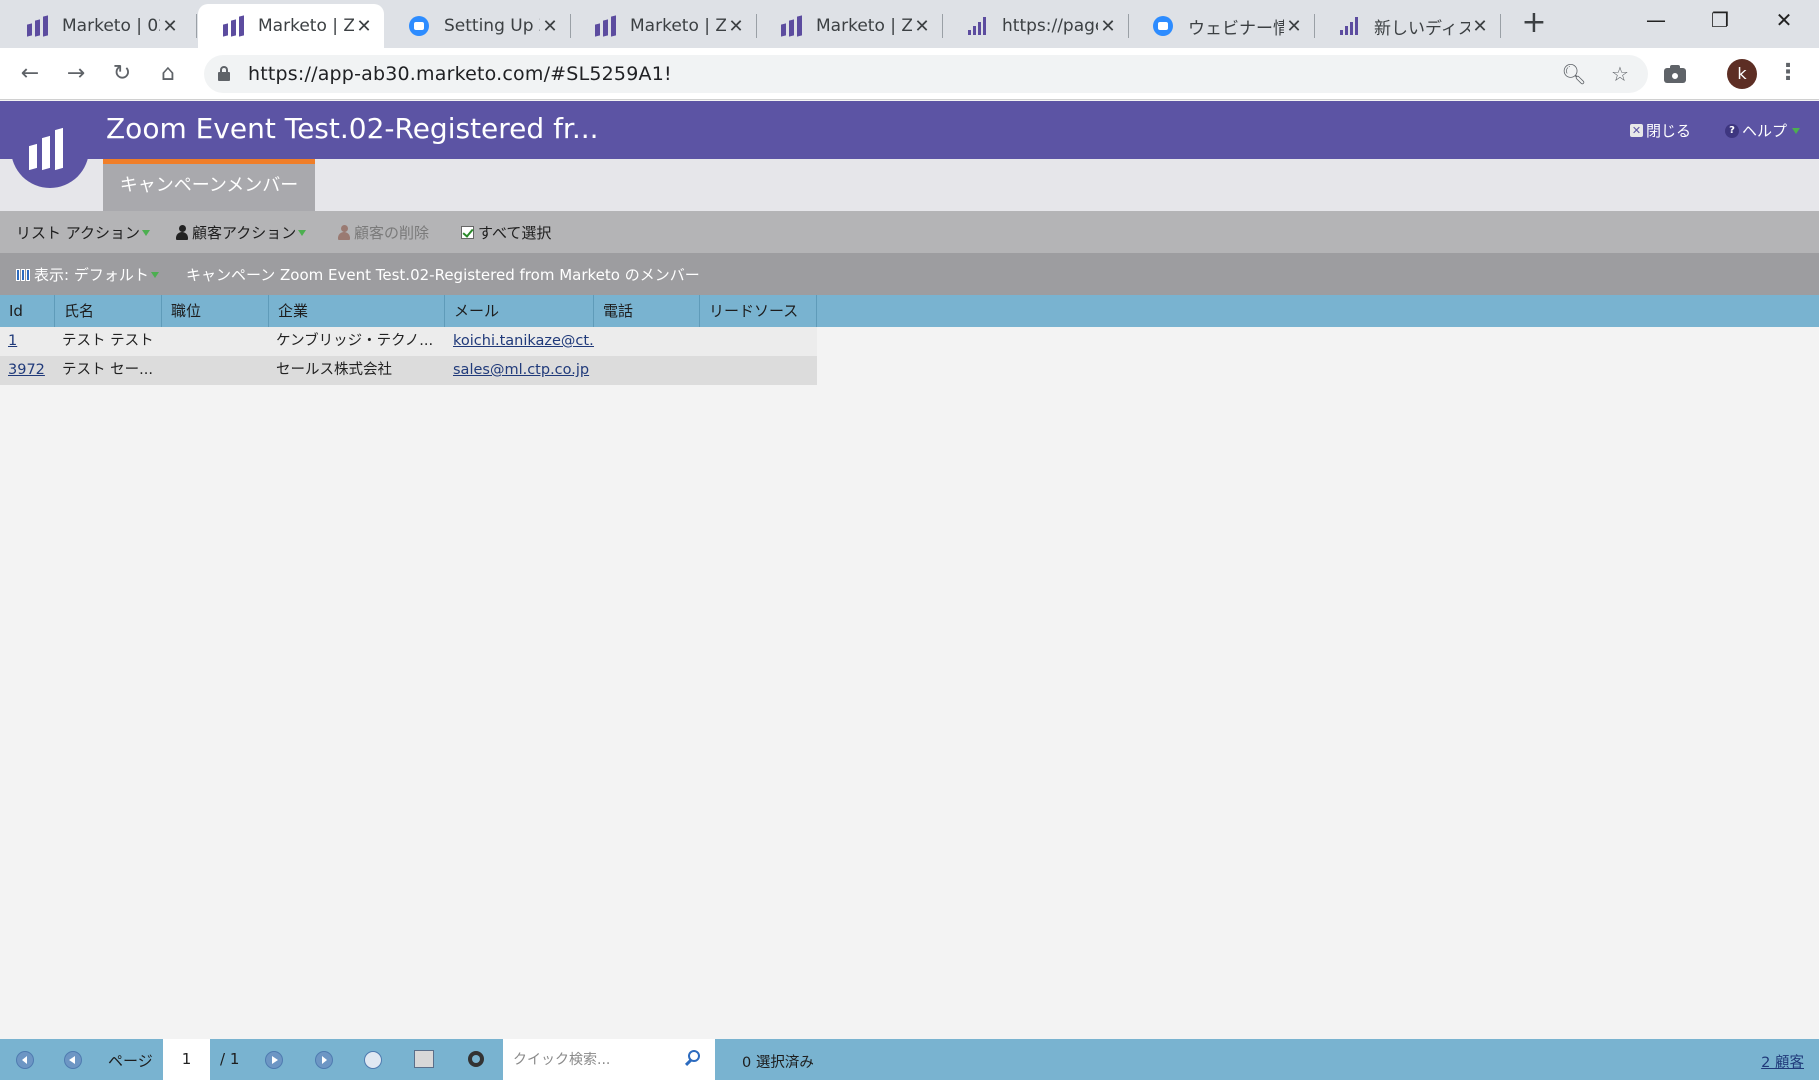  I want to click on column-header-lead-source: リードソース, so click(758, 311).